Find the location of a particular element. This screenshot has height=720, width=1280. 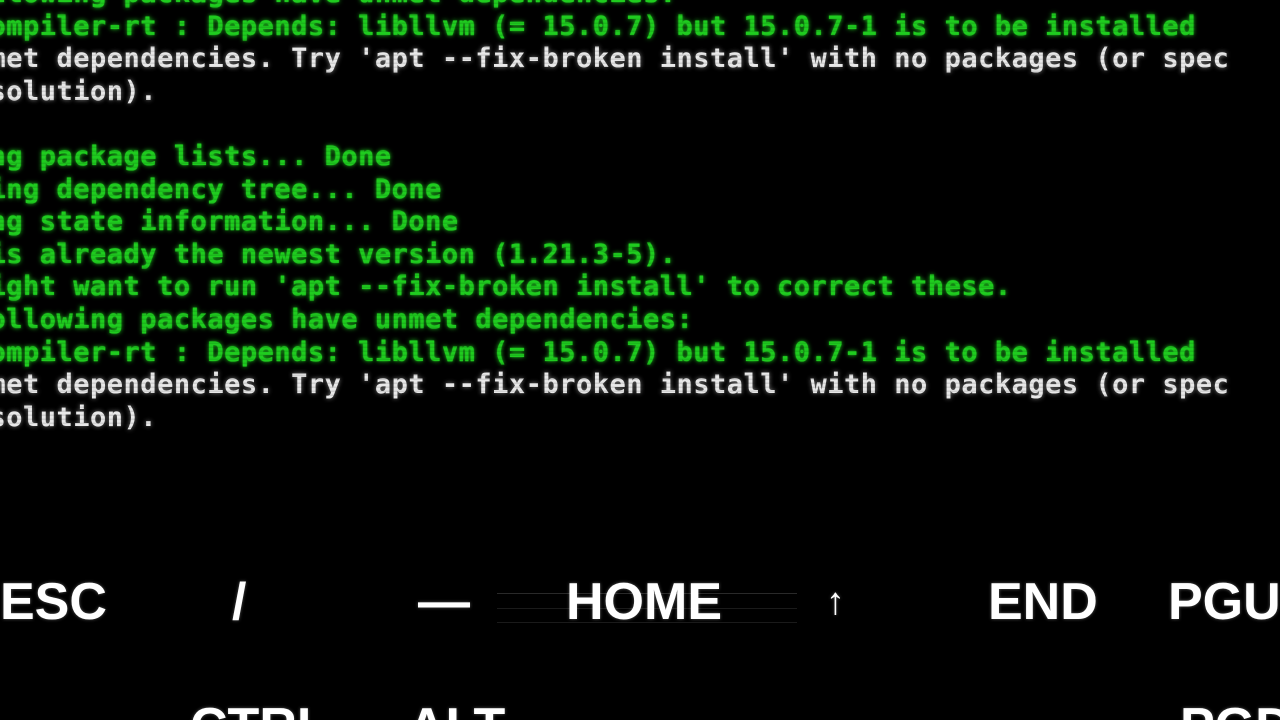

key-alt: ALT is located at coordinates (456, 702).